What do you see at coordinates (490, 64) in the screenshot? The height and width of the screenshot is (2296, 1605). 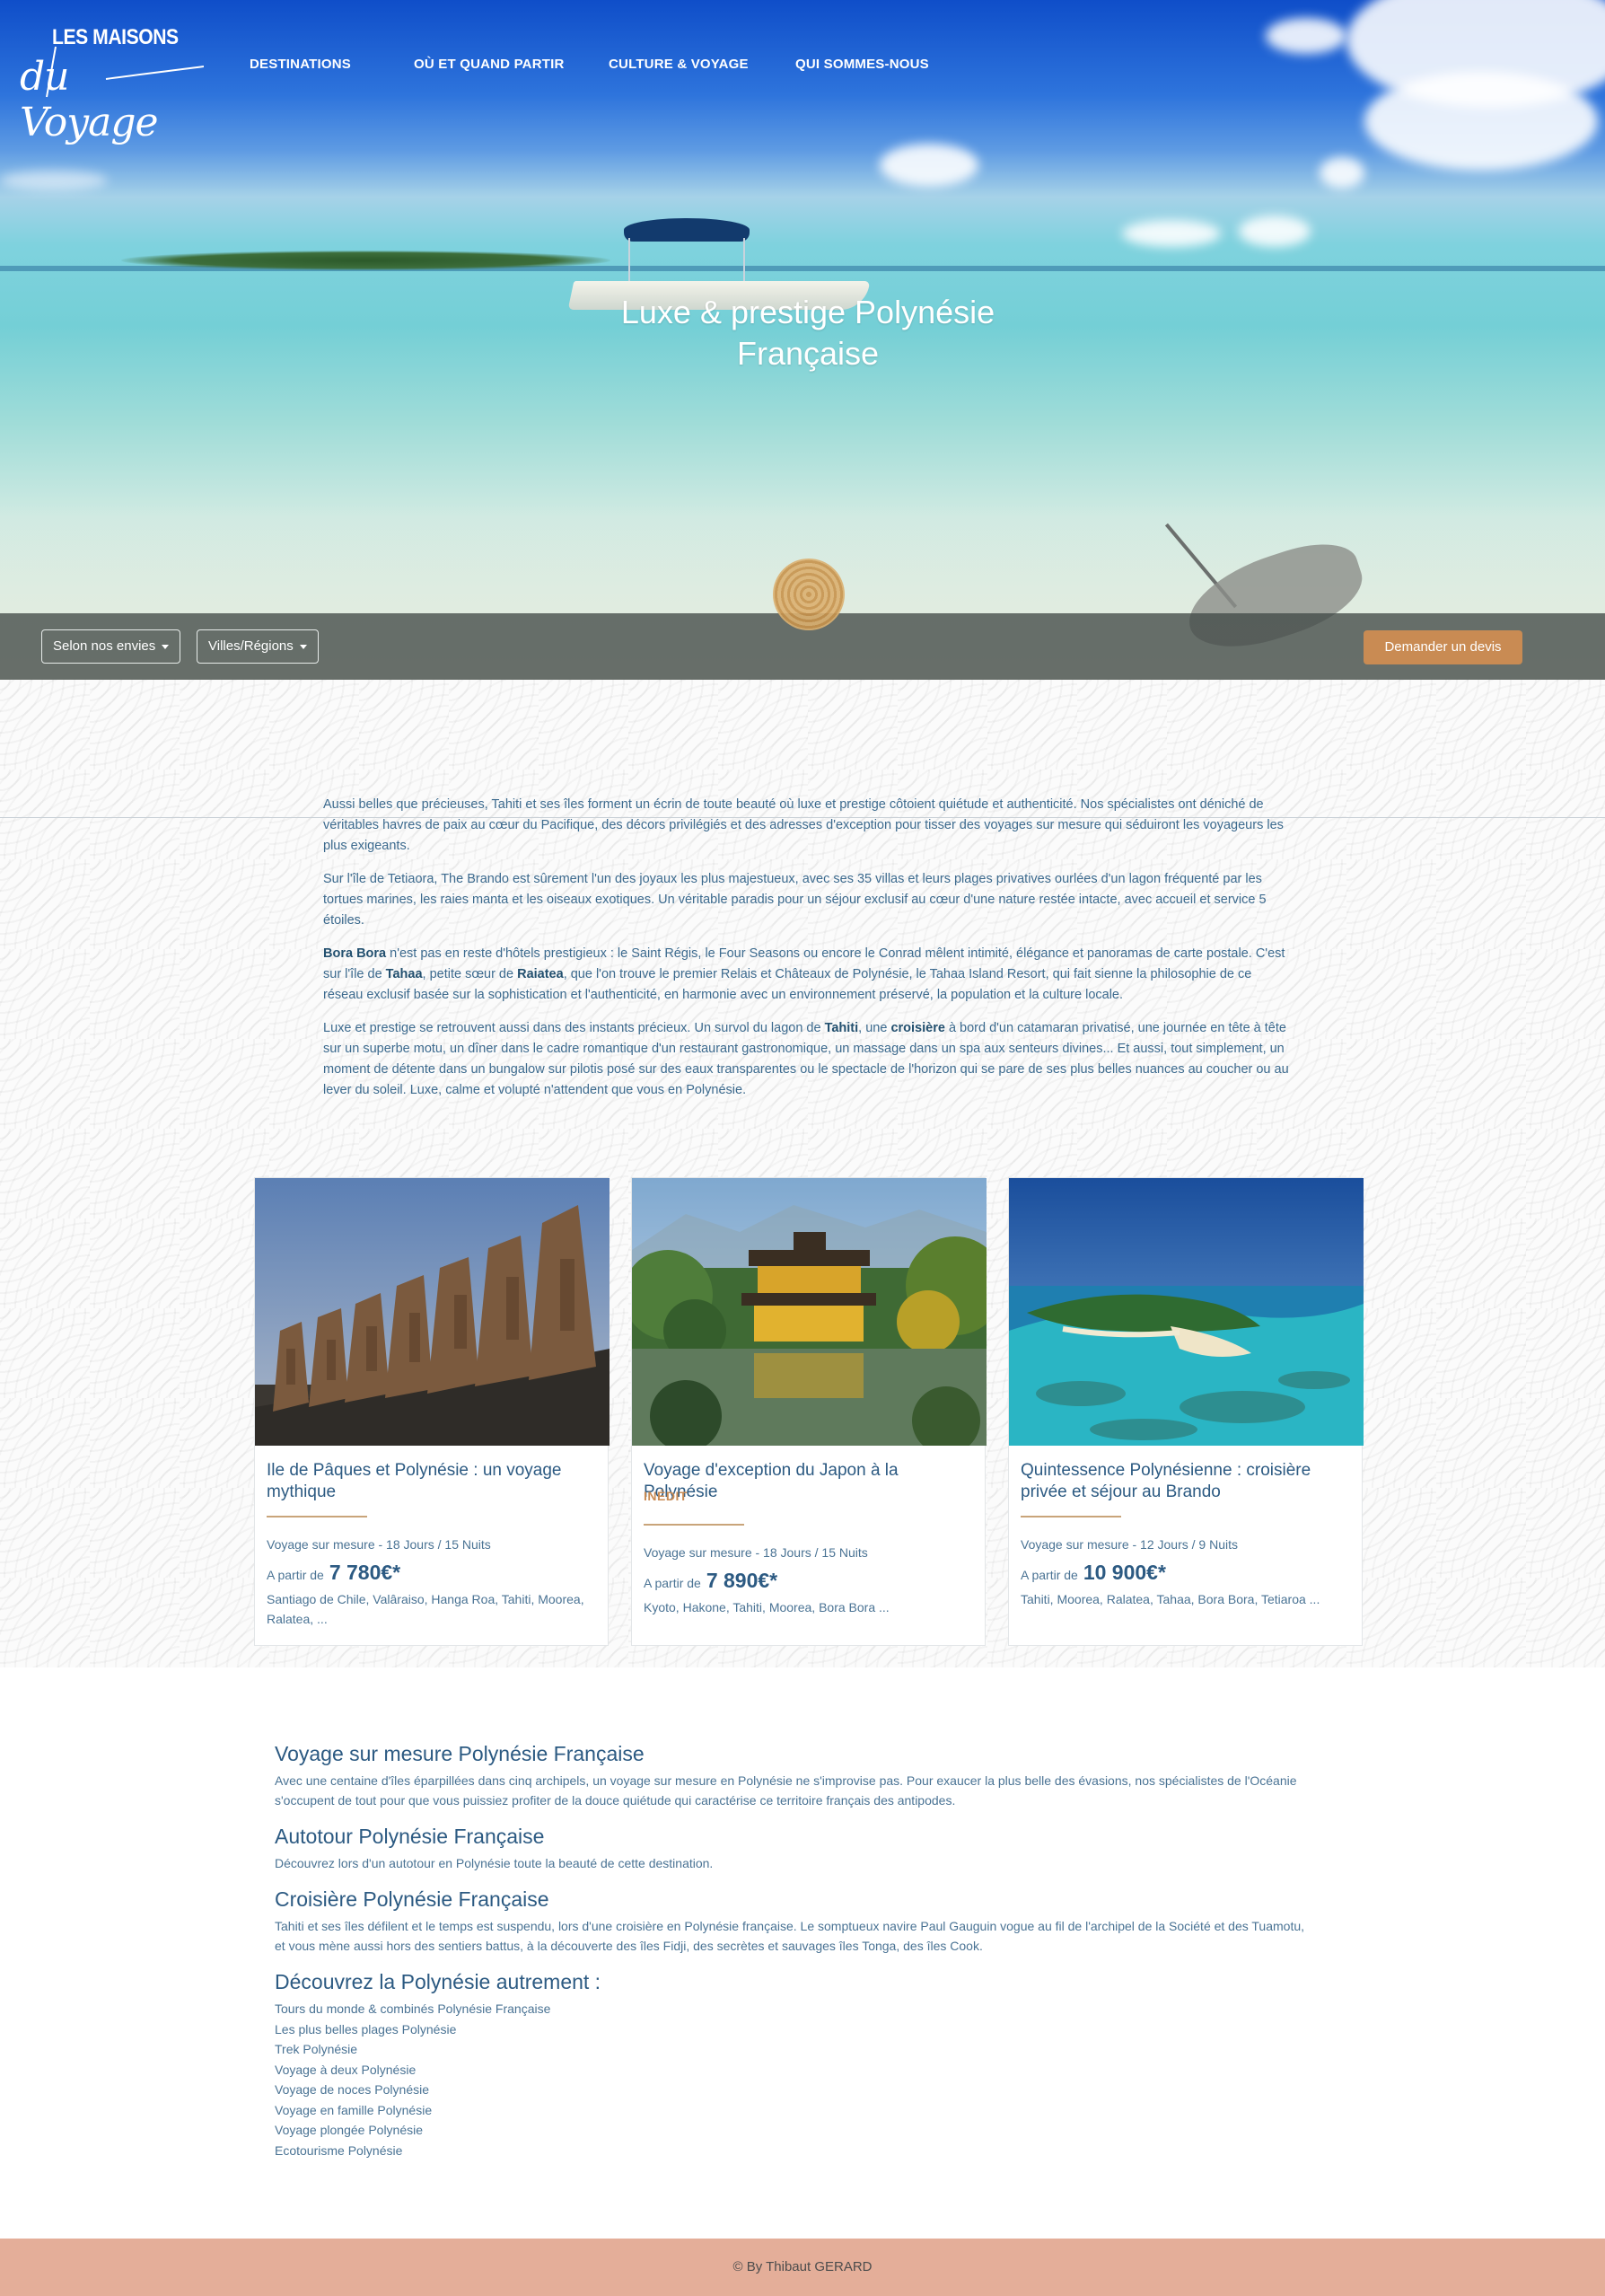 I see `nav-ou-et-quand-partir: OÙ ET QUAND PARTIR` at bounding box center [490, 64].